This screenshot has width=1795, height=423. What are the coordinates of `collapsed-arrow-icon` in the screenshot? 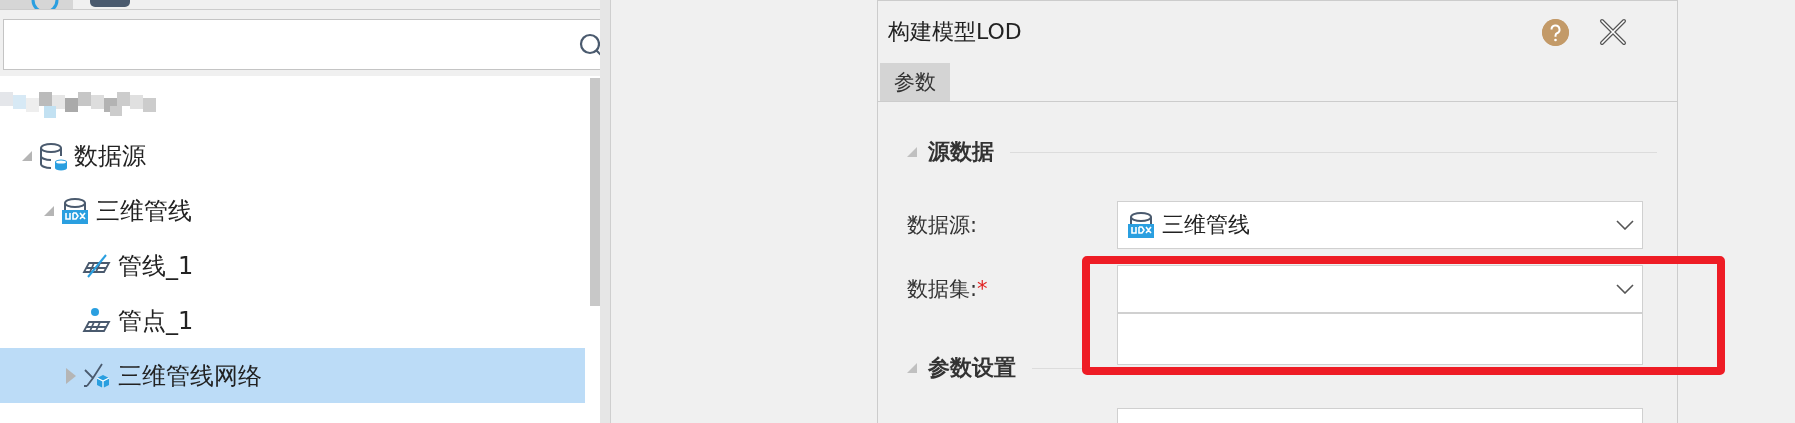 It's located at (71, 375).